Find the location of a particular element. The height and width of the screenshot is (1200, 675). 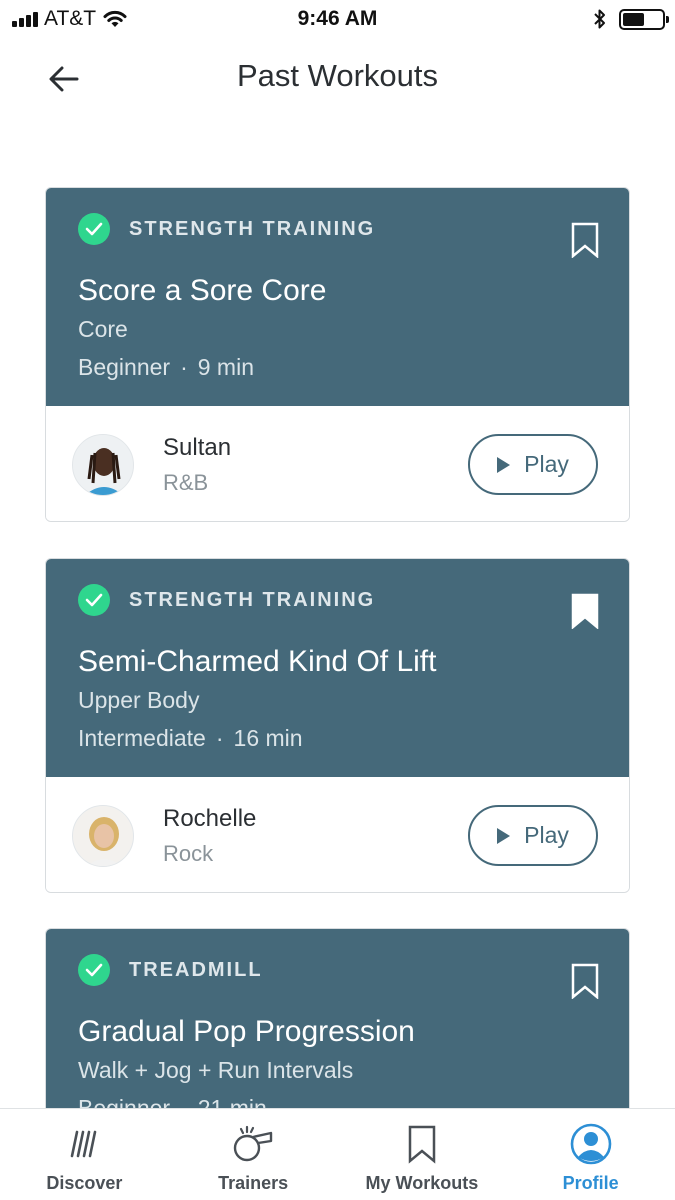

trainer-row: Sultan R&B Play is located at coordinates (337, 463).